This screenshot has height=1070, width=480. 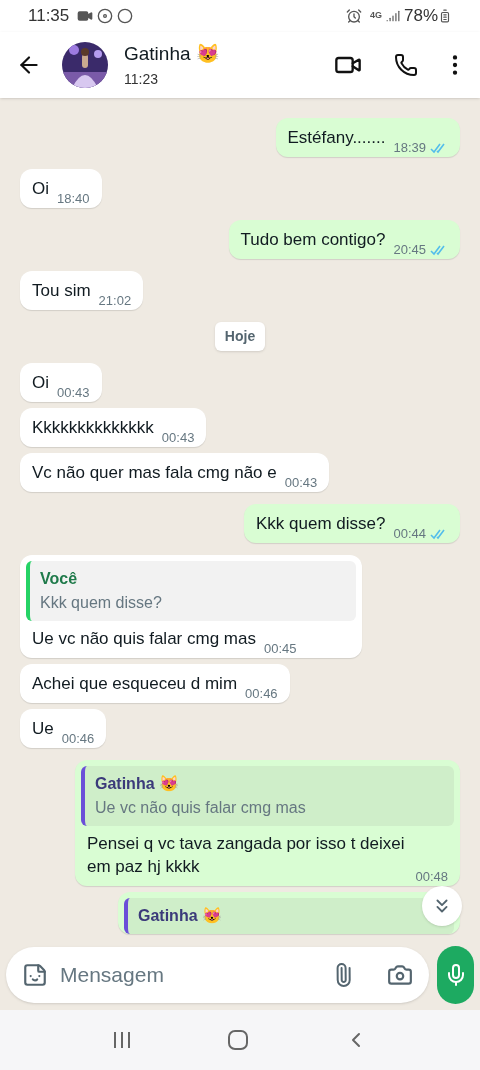 I want to click on message-bubble: Tudo bem contigo? 20:45, so click(x=344, y=239).